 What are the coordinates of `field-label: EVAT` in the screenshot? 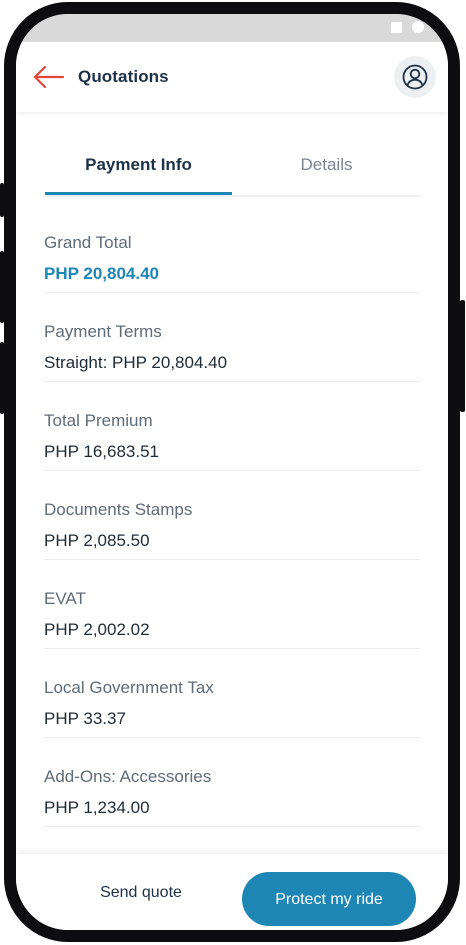 It's located at (65, 598).